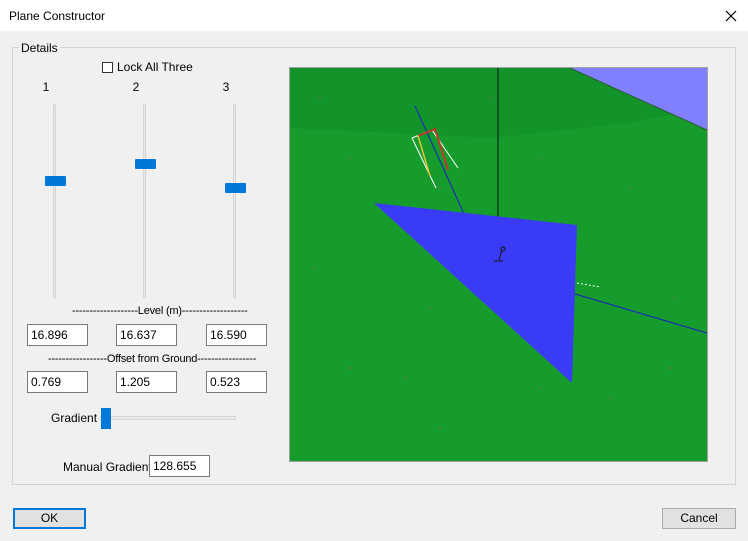  What do you see at coordinates (39, 48) in the screenshot?
I see `details-group-label: Details` at bounding box center [39, 48].